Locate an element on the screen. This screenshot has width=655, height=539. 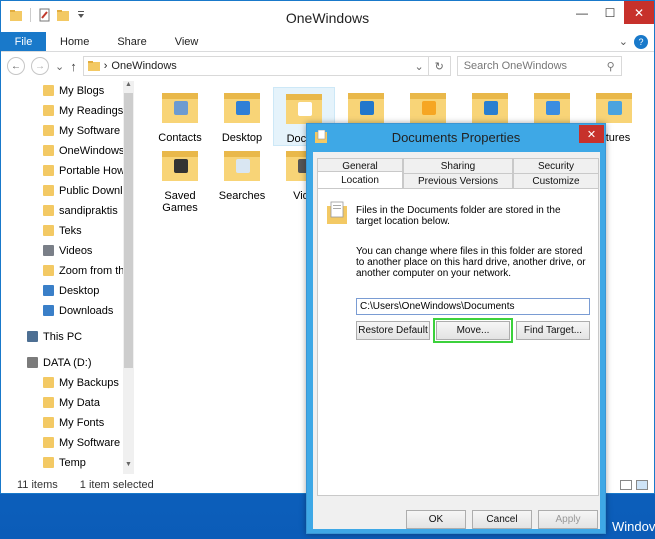
file-item: Desktop is located at coordinates (242, 115).